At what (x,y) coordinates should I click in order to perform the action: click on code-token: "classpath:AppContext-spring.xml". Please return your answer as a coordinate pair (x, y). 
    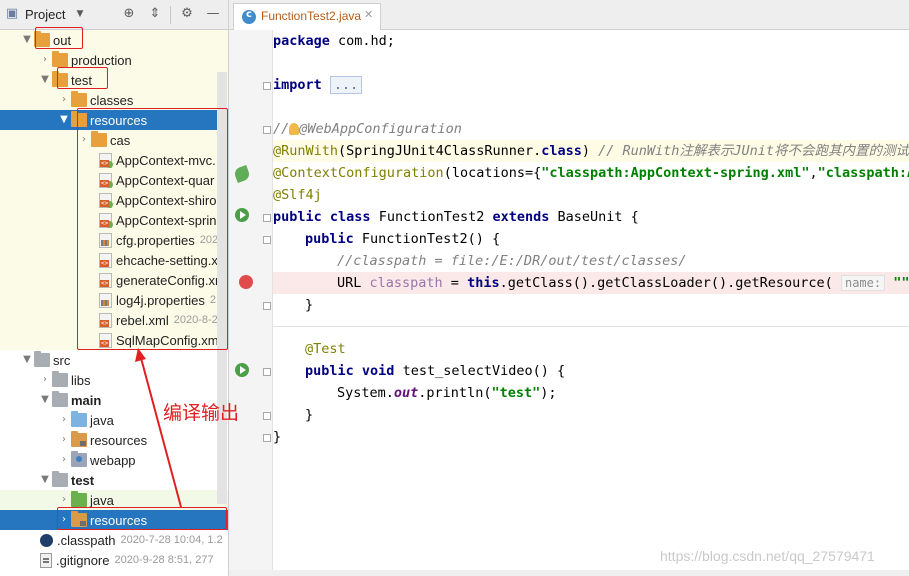
    Looking at the image, I should click on (675, 173).